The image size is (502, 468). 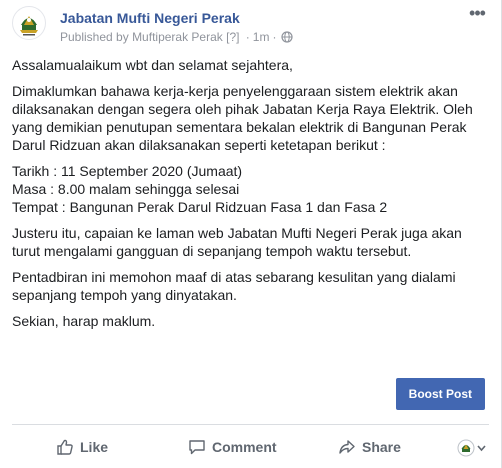 I want to click on like-button: Like, so click(x=82, y=447).